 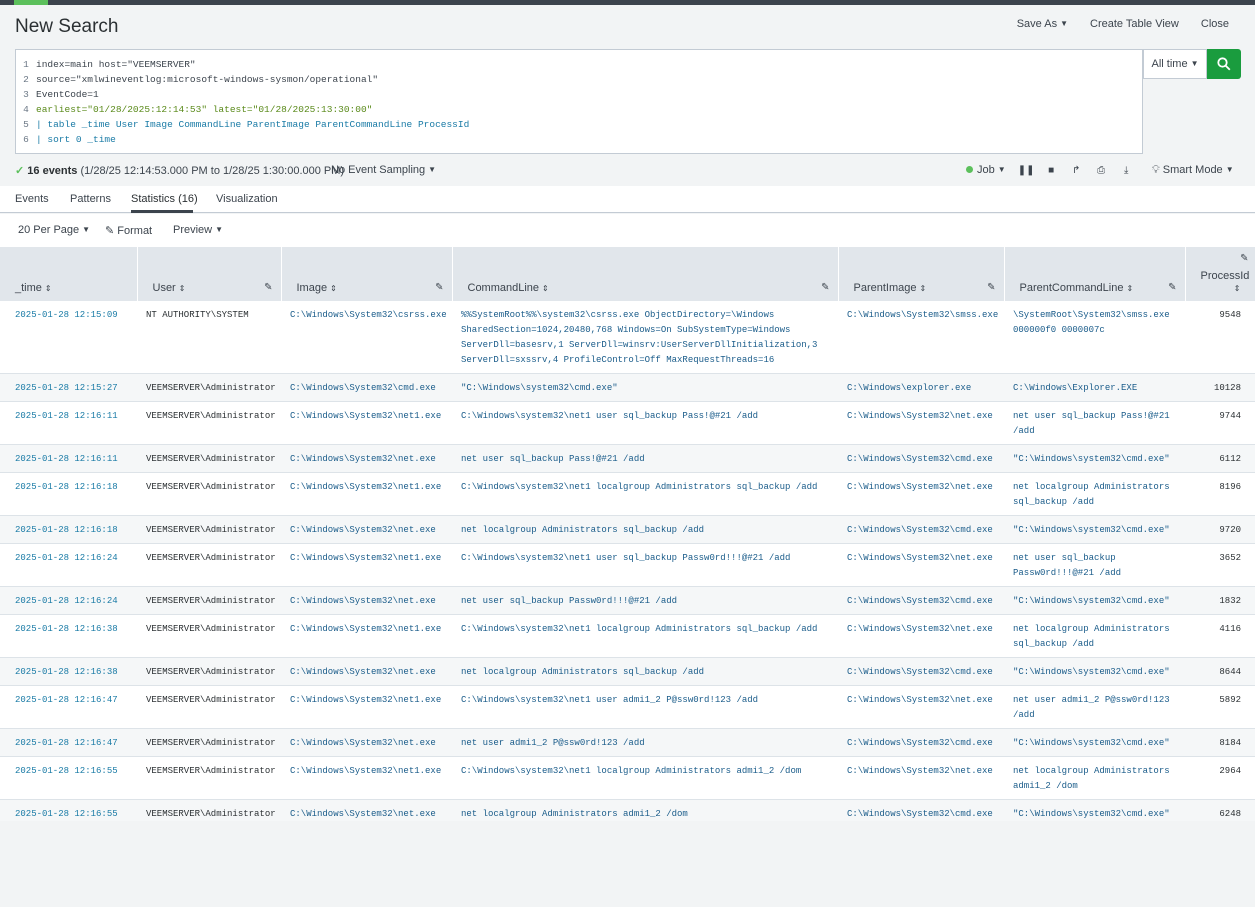 What do you see at coordinates (1220, 494) in the screenshot?
I see `cell-processid: 8196` at bounding box center [1220, 494].